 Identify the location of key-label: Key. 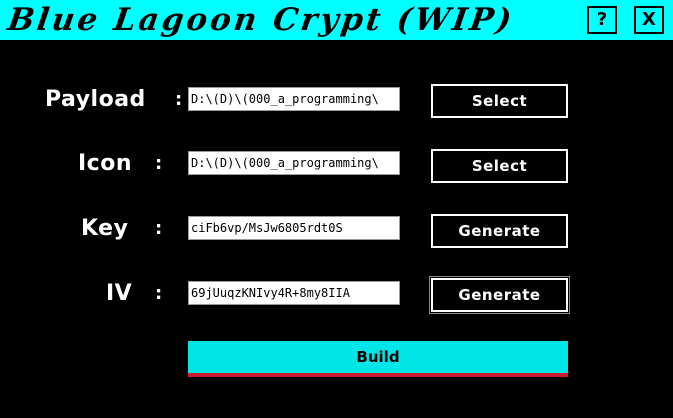
(105, 228).